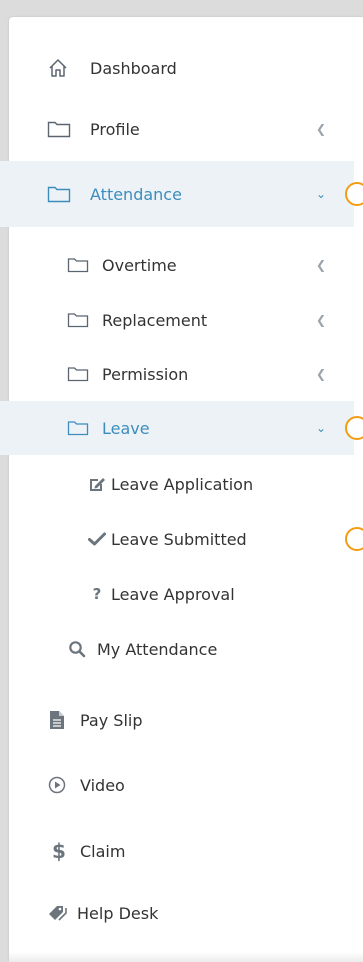 The width and height of the screenshot is (363, 962). I want to click on panel-bottom-edge, so click(186, 957).